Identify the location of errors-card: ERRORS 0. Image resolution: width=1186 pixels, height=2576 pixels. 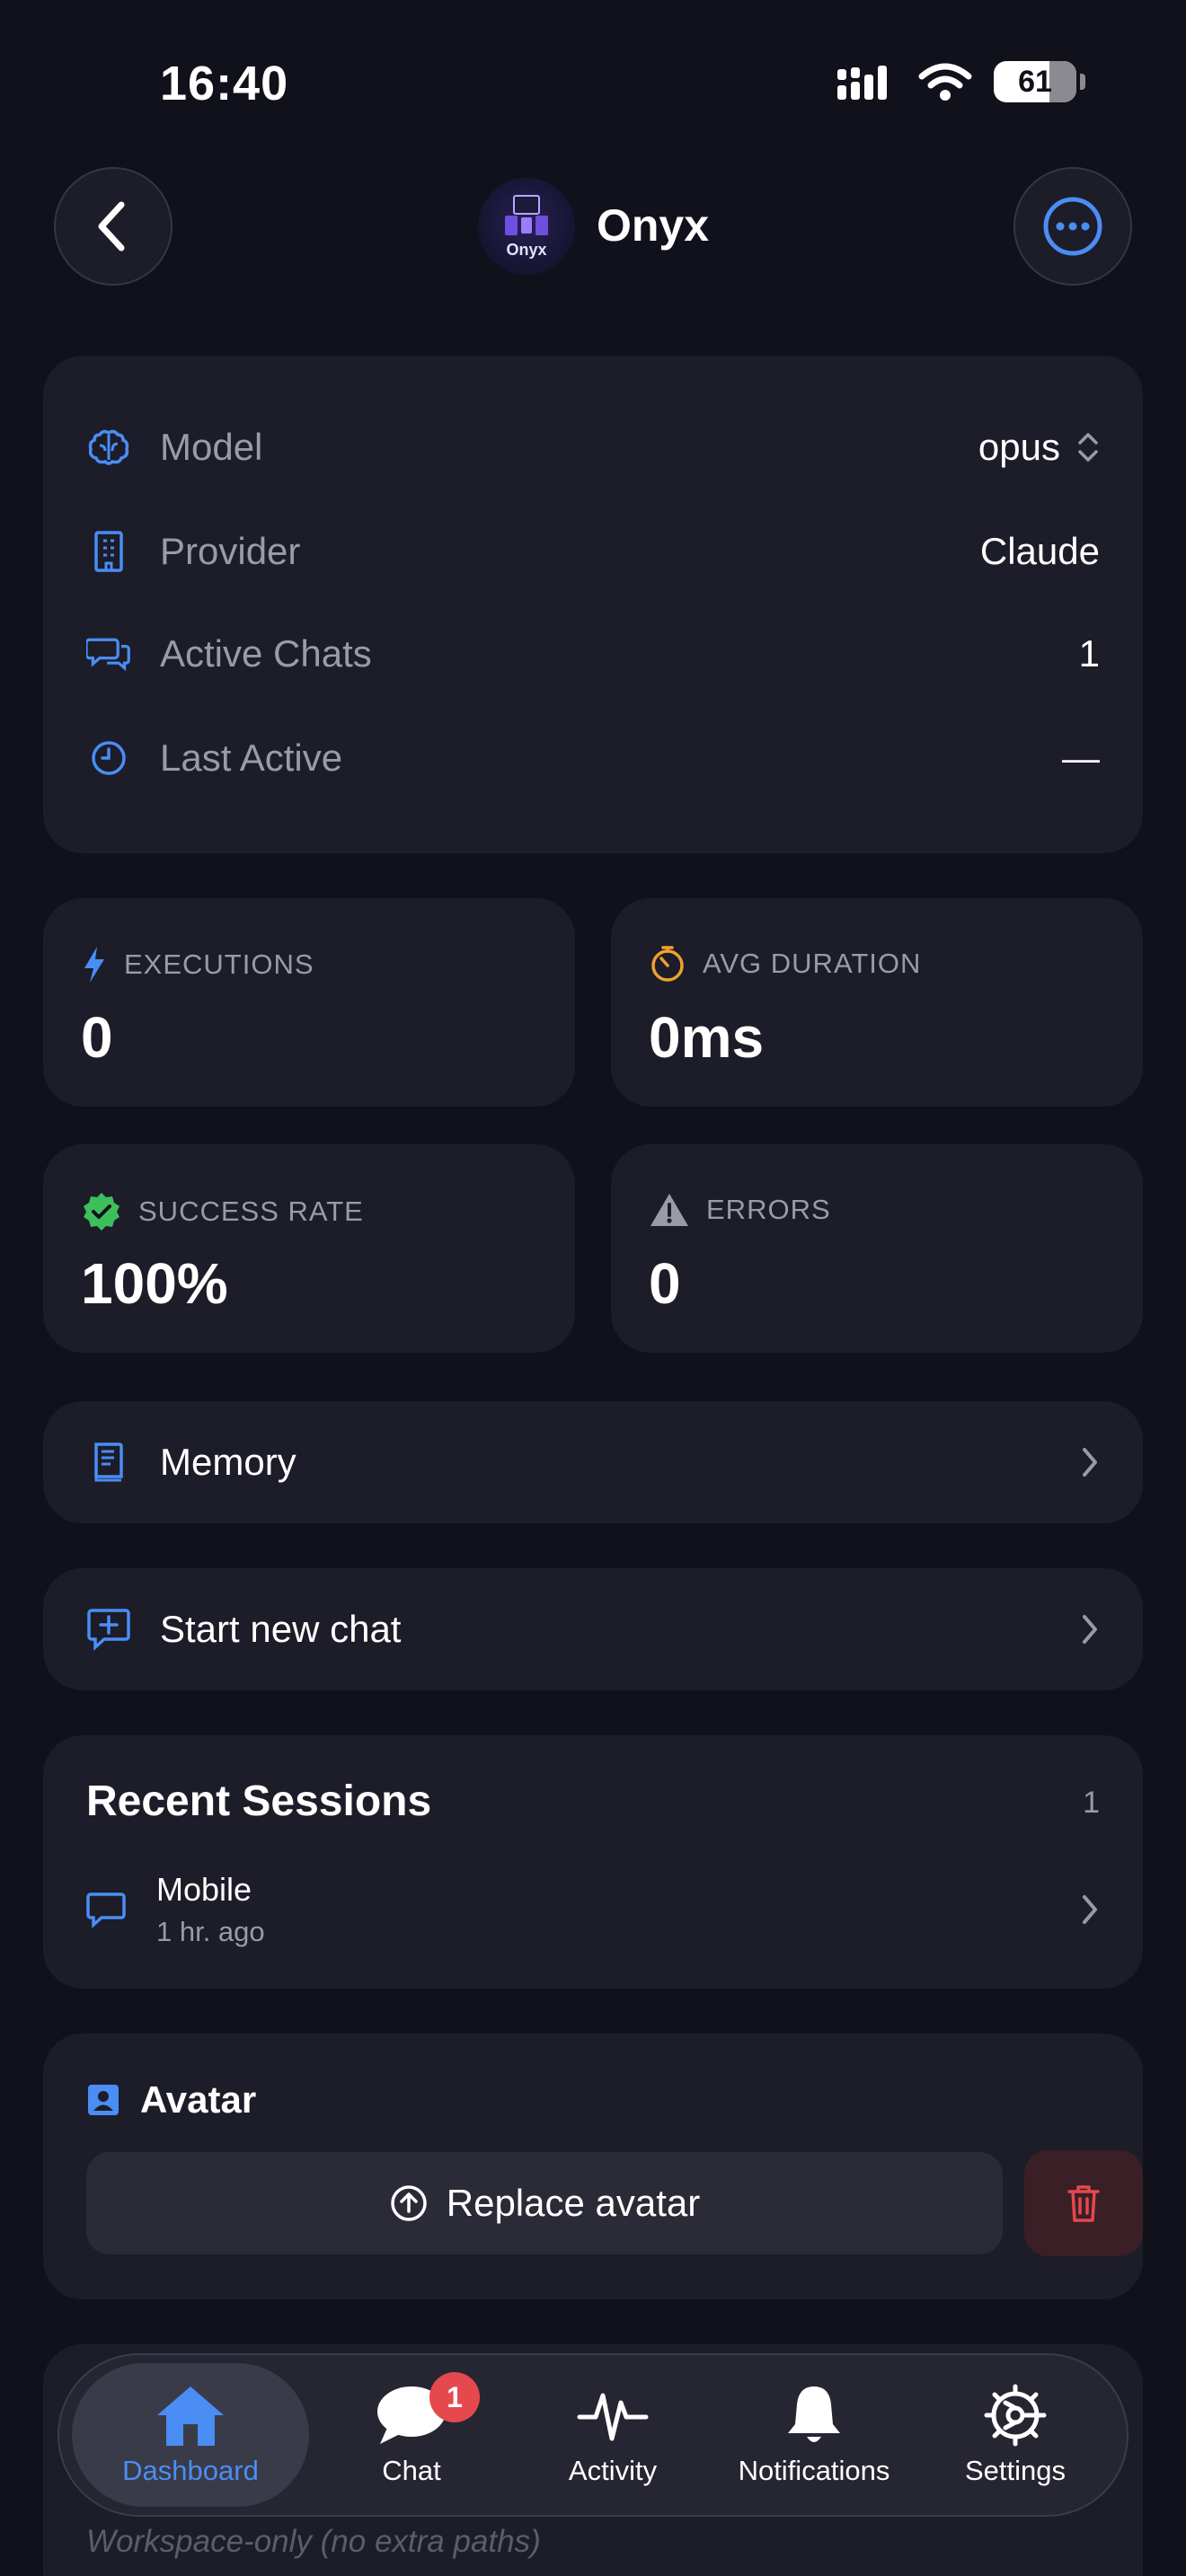
(877, 1248).